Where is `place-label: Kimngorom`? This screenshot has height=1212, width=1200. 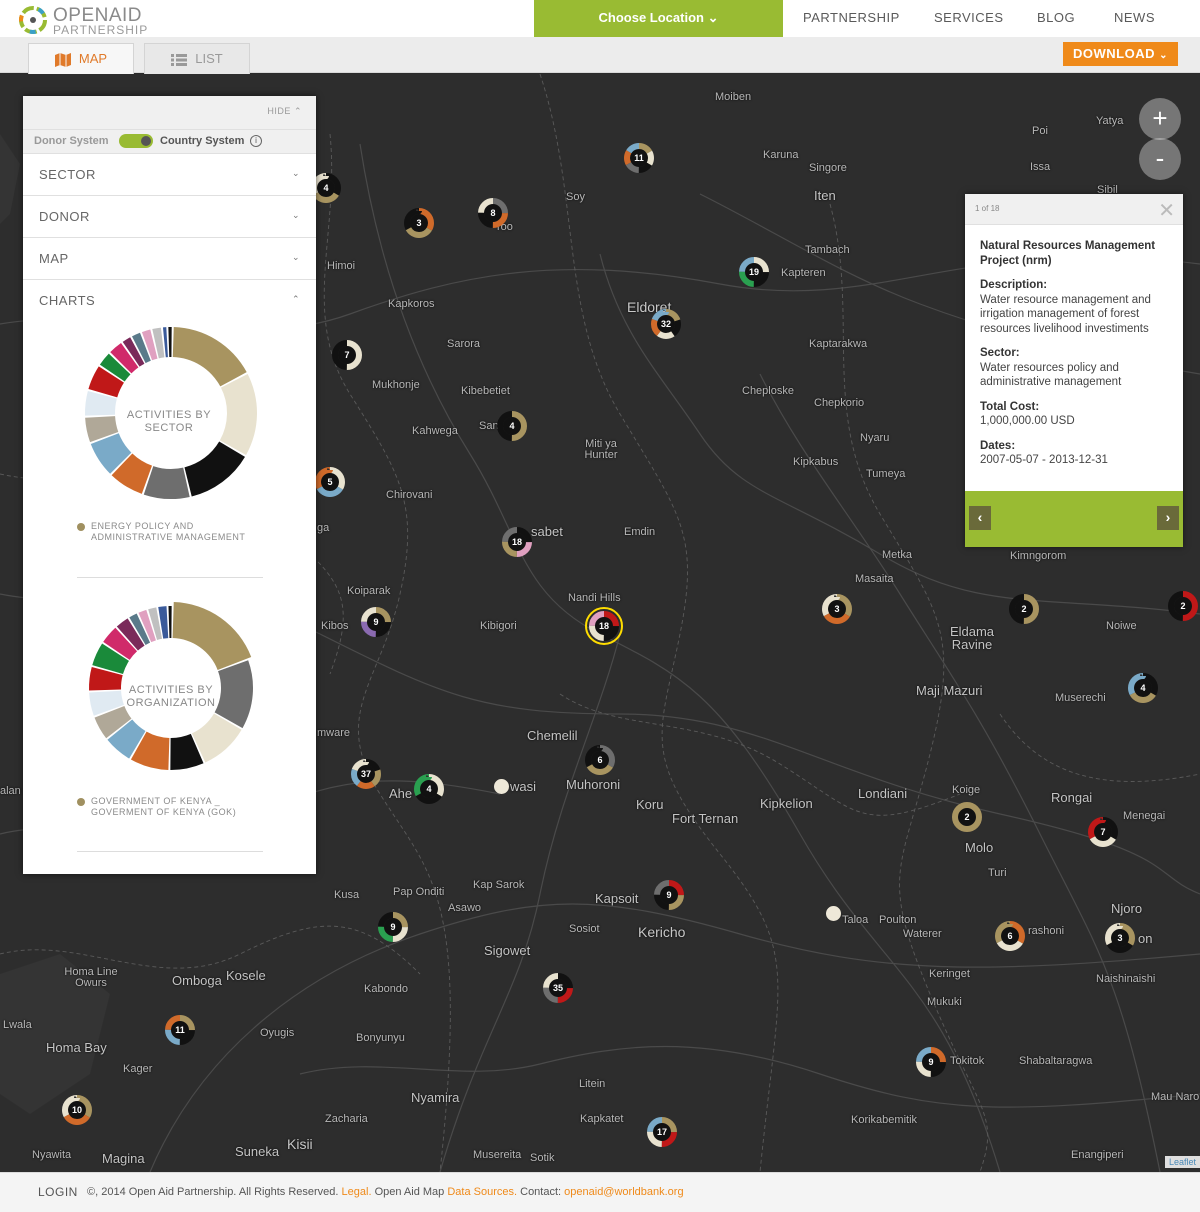
place-label: Kimngorom is located at coordinates (1038, 556).